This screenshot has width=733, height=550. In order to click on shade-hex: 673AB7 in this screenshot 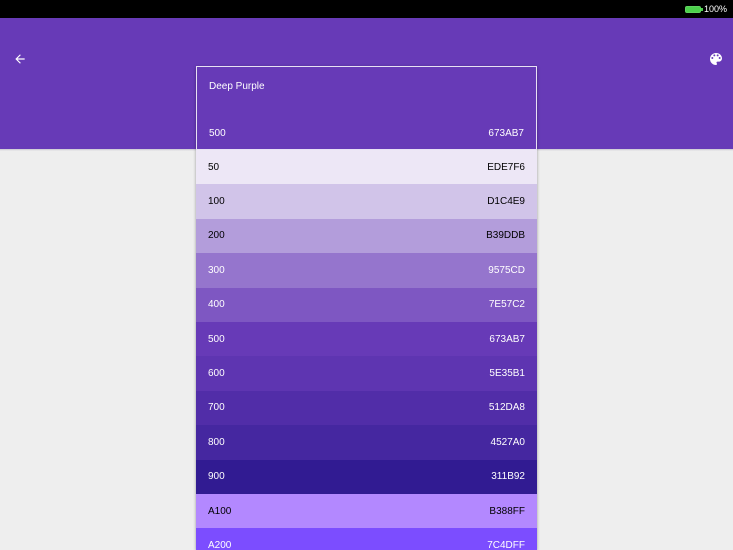, I will do `click(507, 339)`.